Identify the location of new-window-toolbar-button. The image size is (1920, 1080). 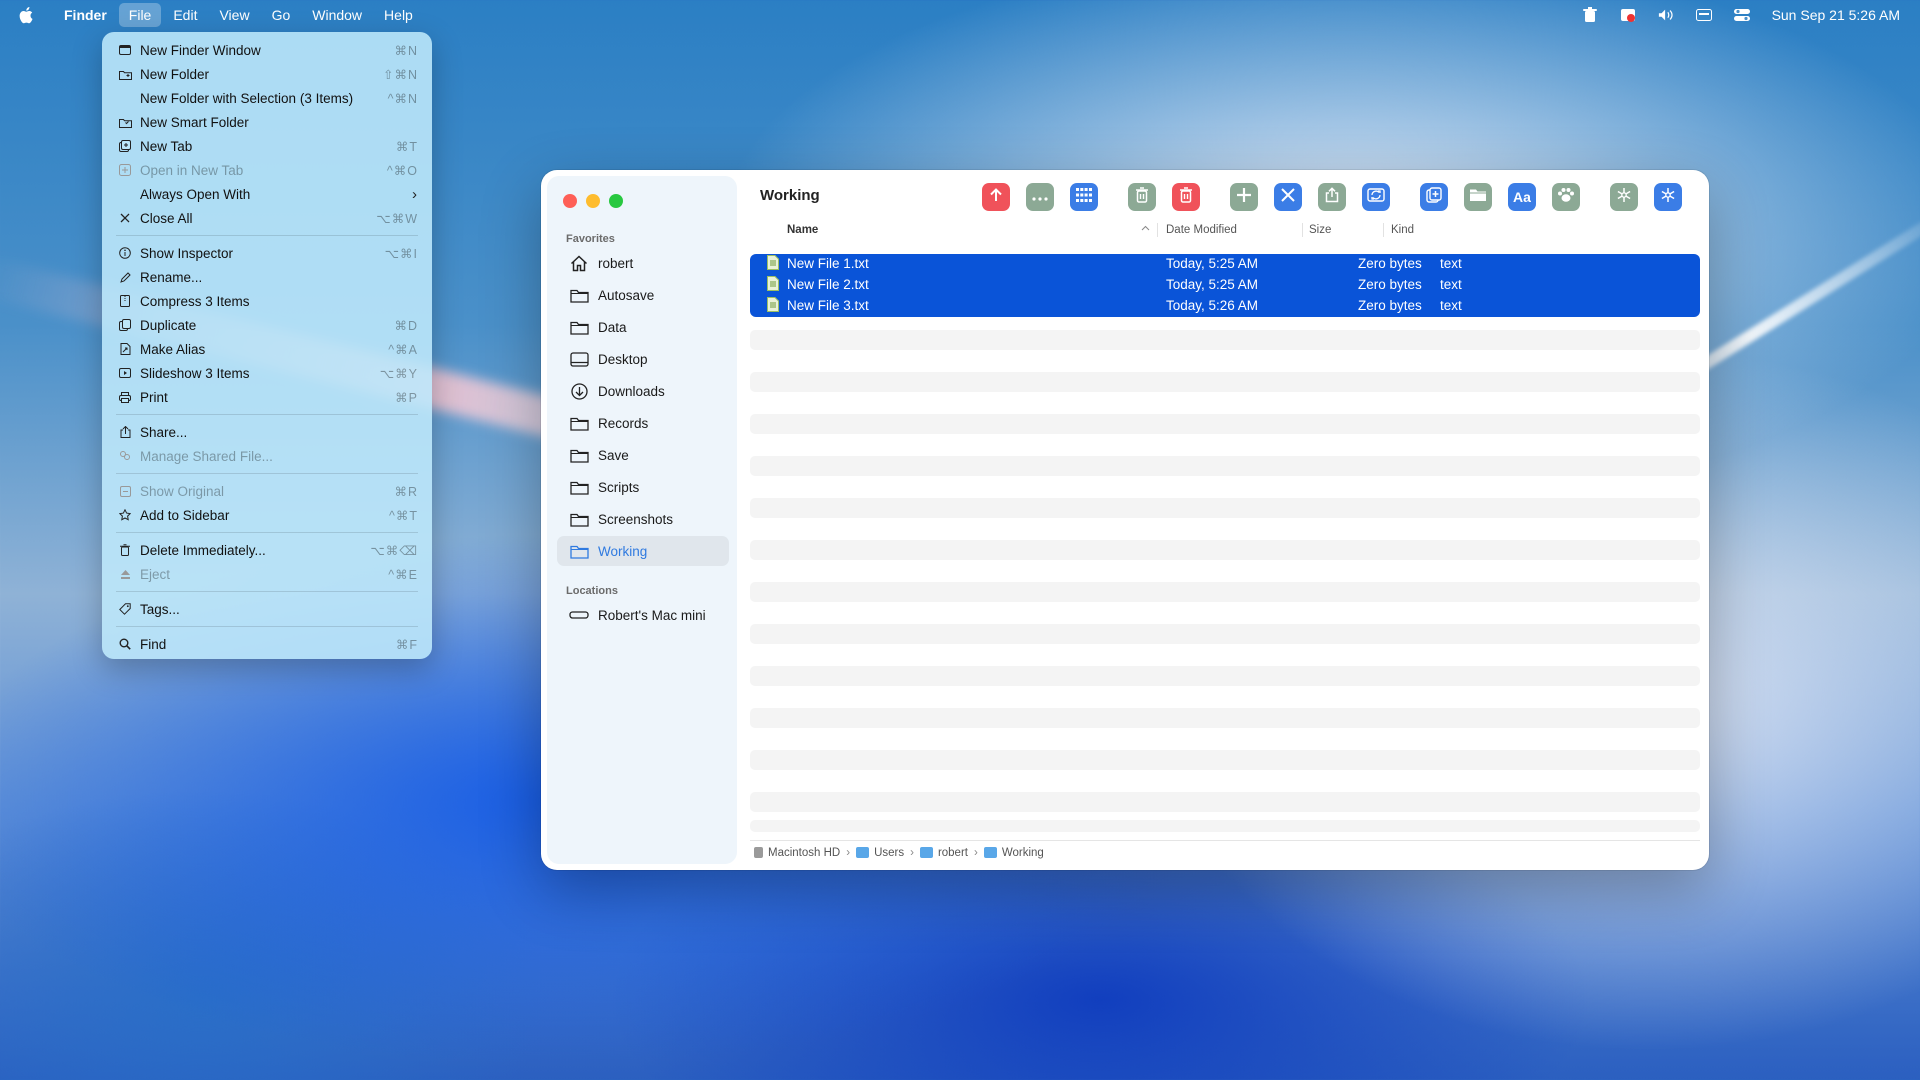
(1434, 197).